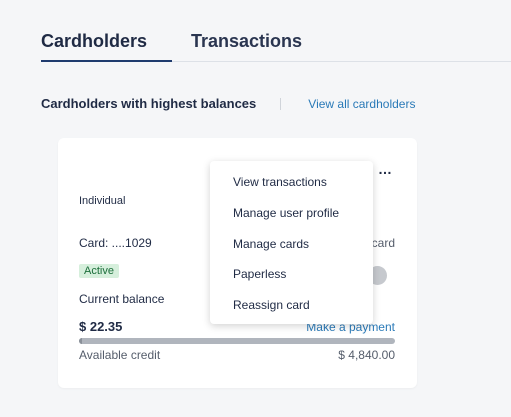  Describe the element at coordinates (101, 326) in the screenshot. I see `current-balance-value: $ 22.35` at that location.